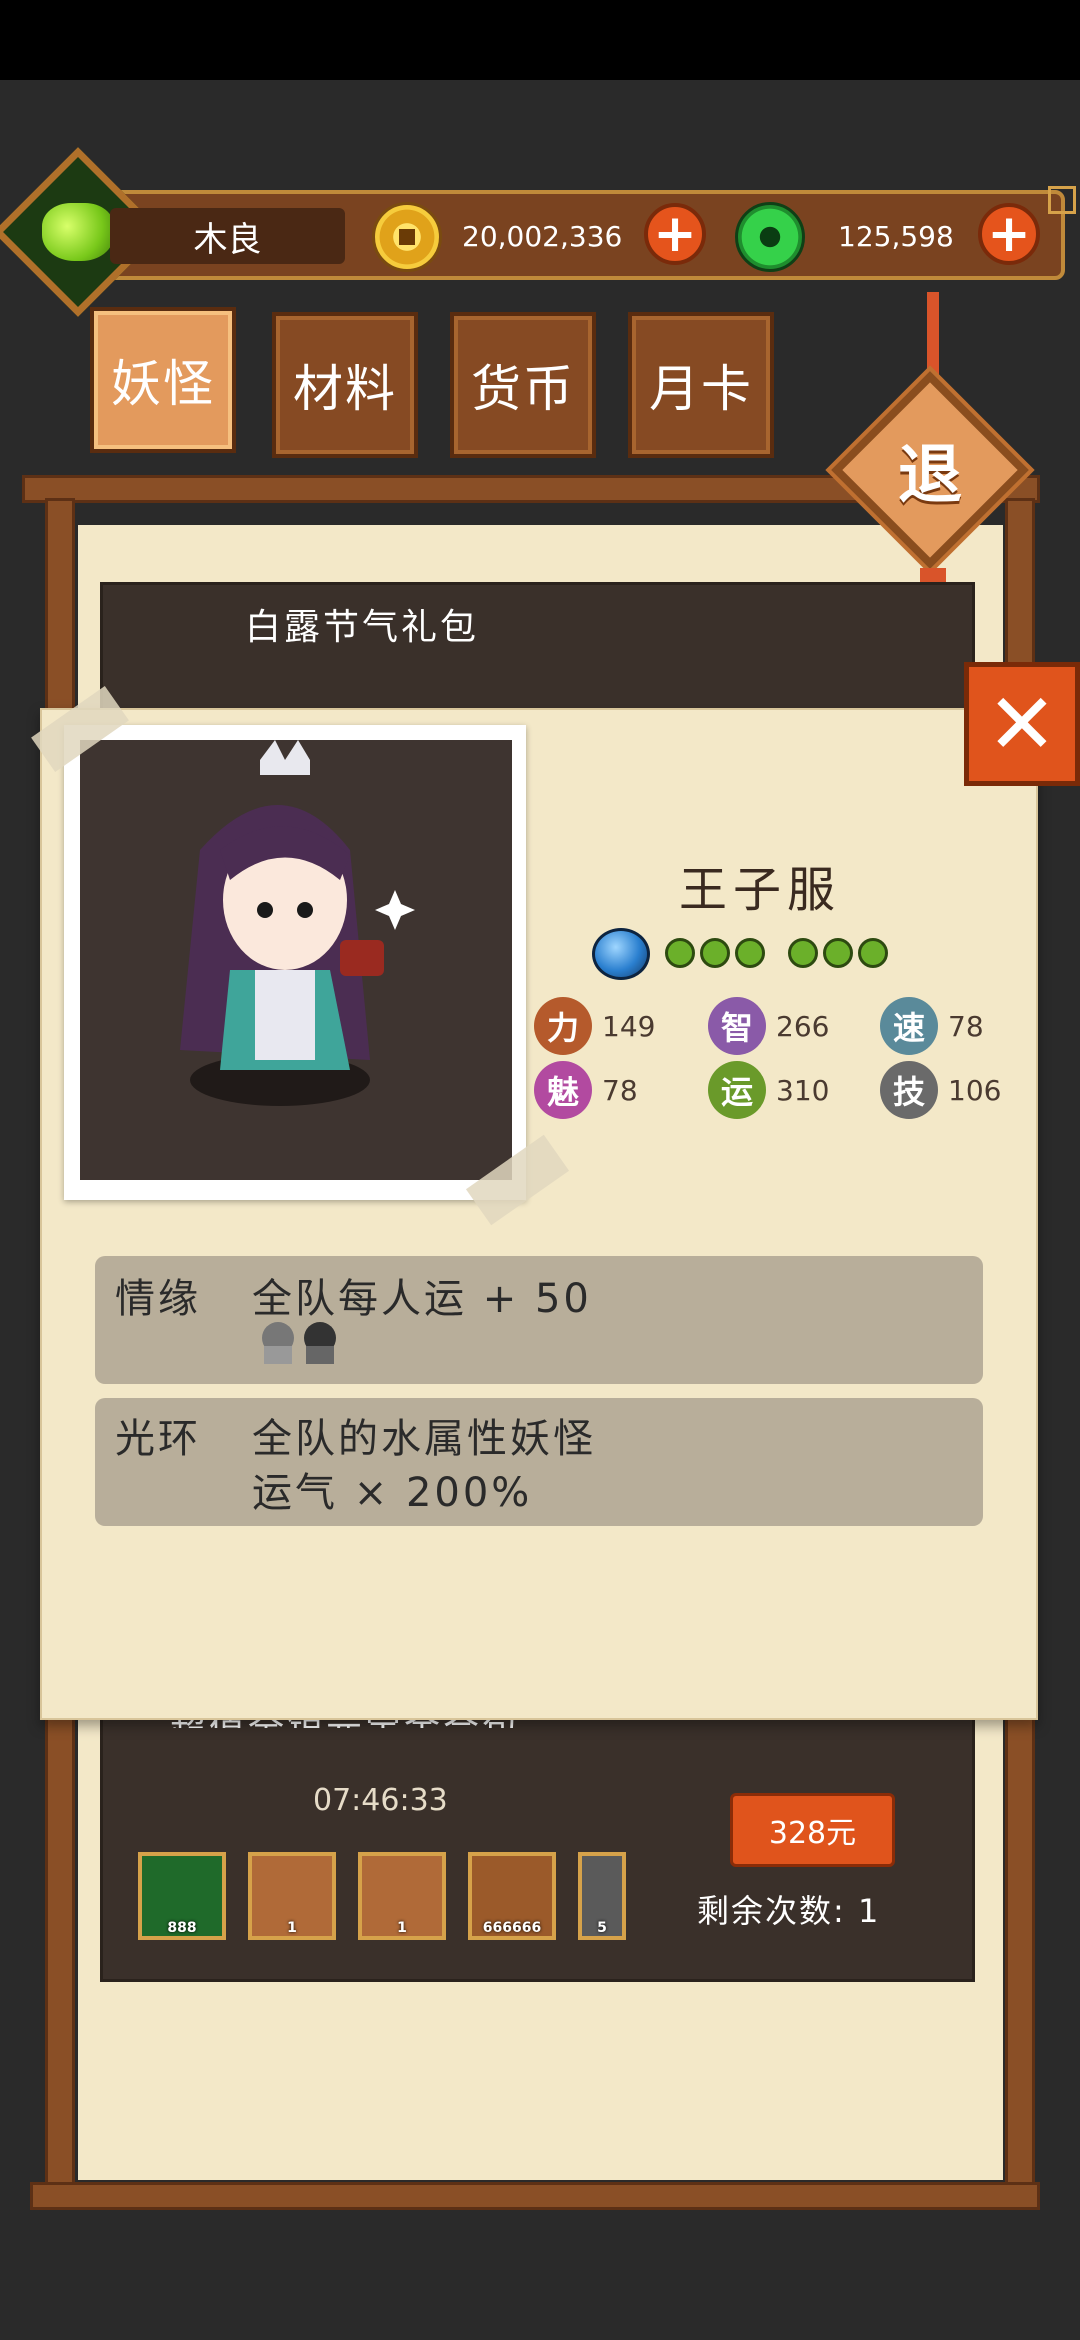 The height and width of the screenshot is (2340, 1080). Describe the element at coordinates (227, 236) in the screenshot. I see `player-name: 木良` at that location.